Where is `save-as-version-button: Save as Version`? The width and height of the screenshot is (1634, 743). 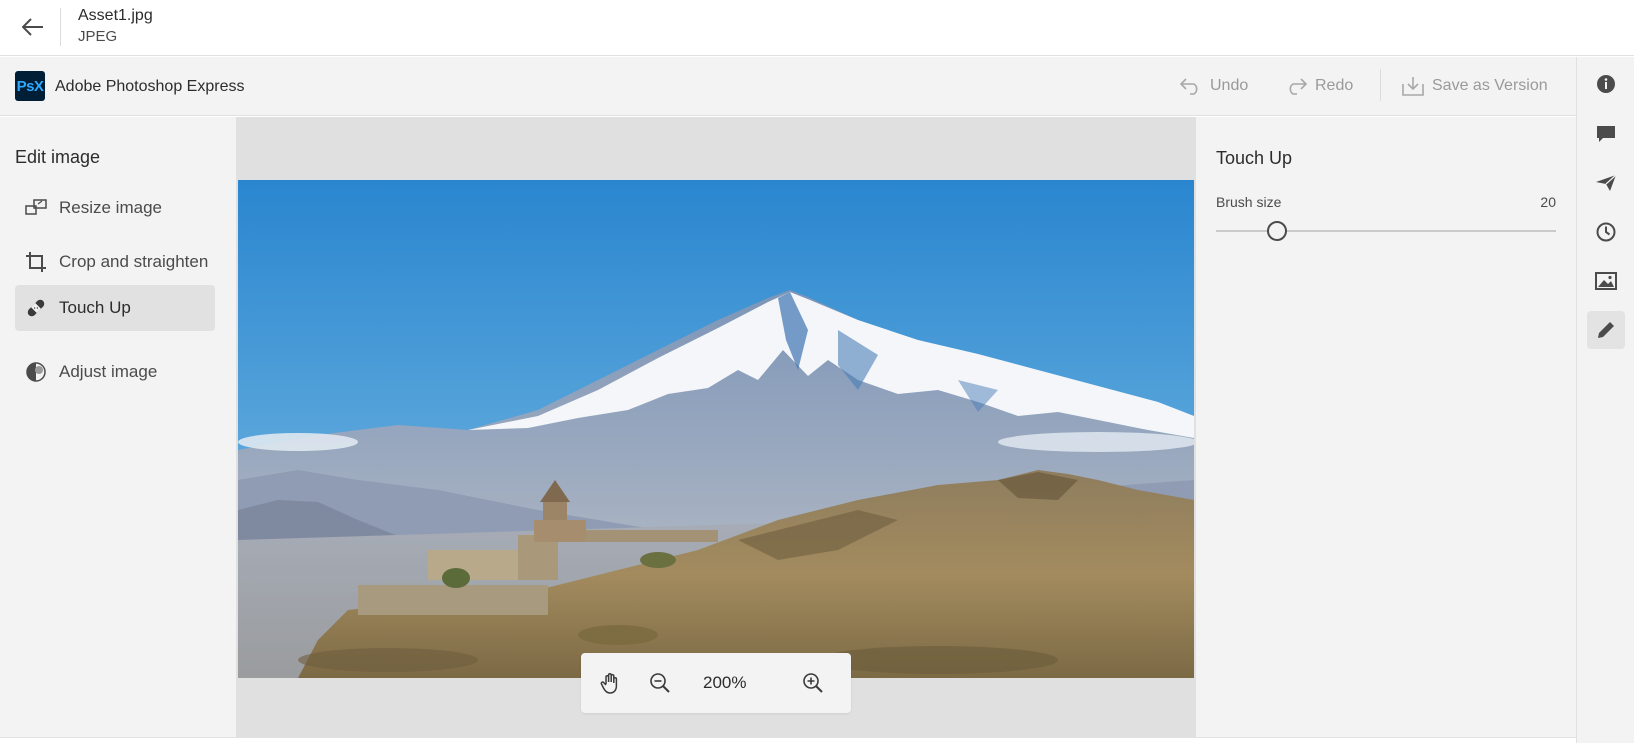 save-as-version-button: Save as Version is located at coordinates (1475, 86).